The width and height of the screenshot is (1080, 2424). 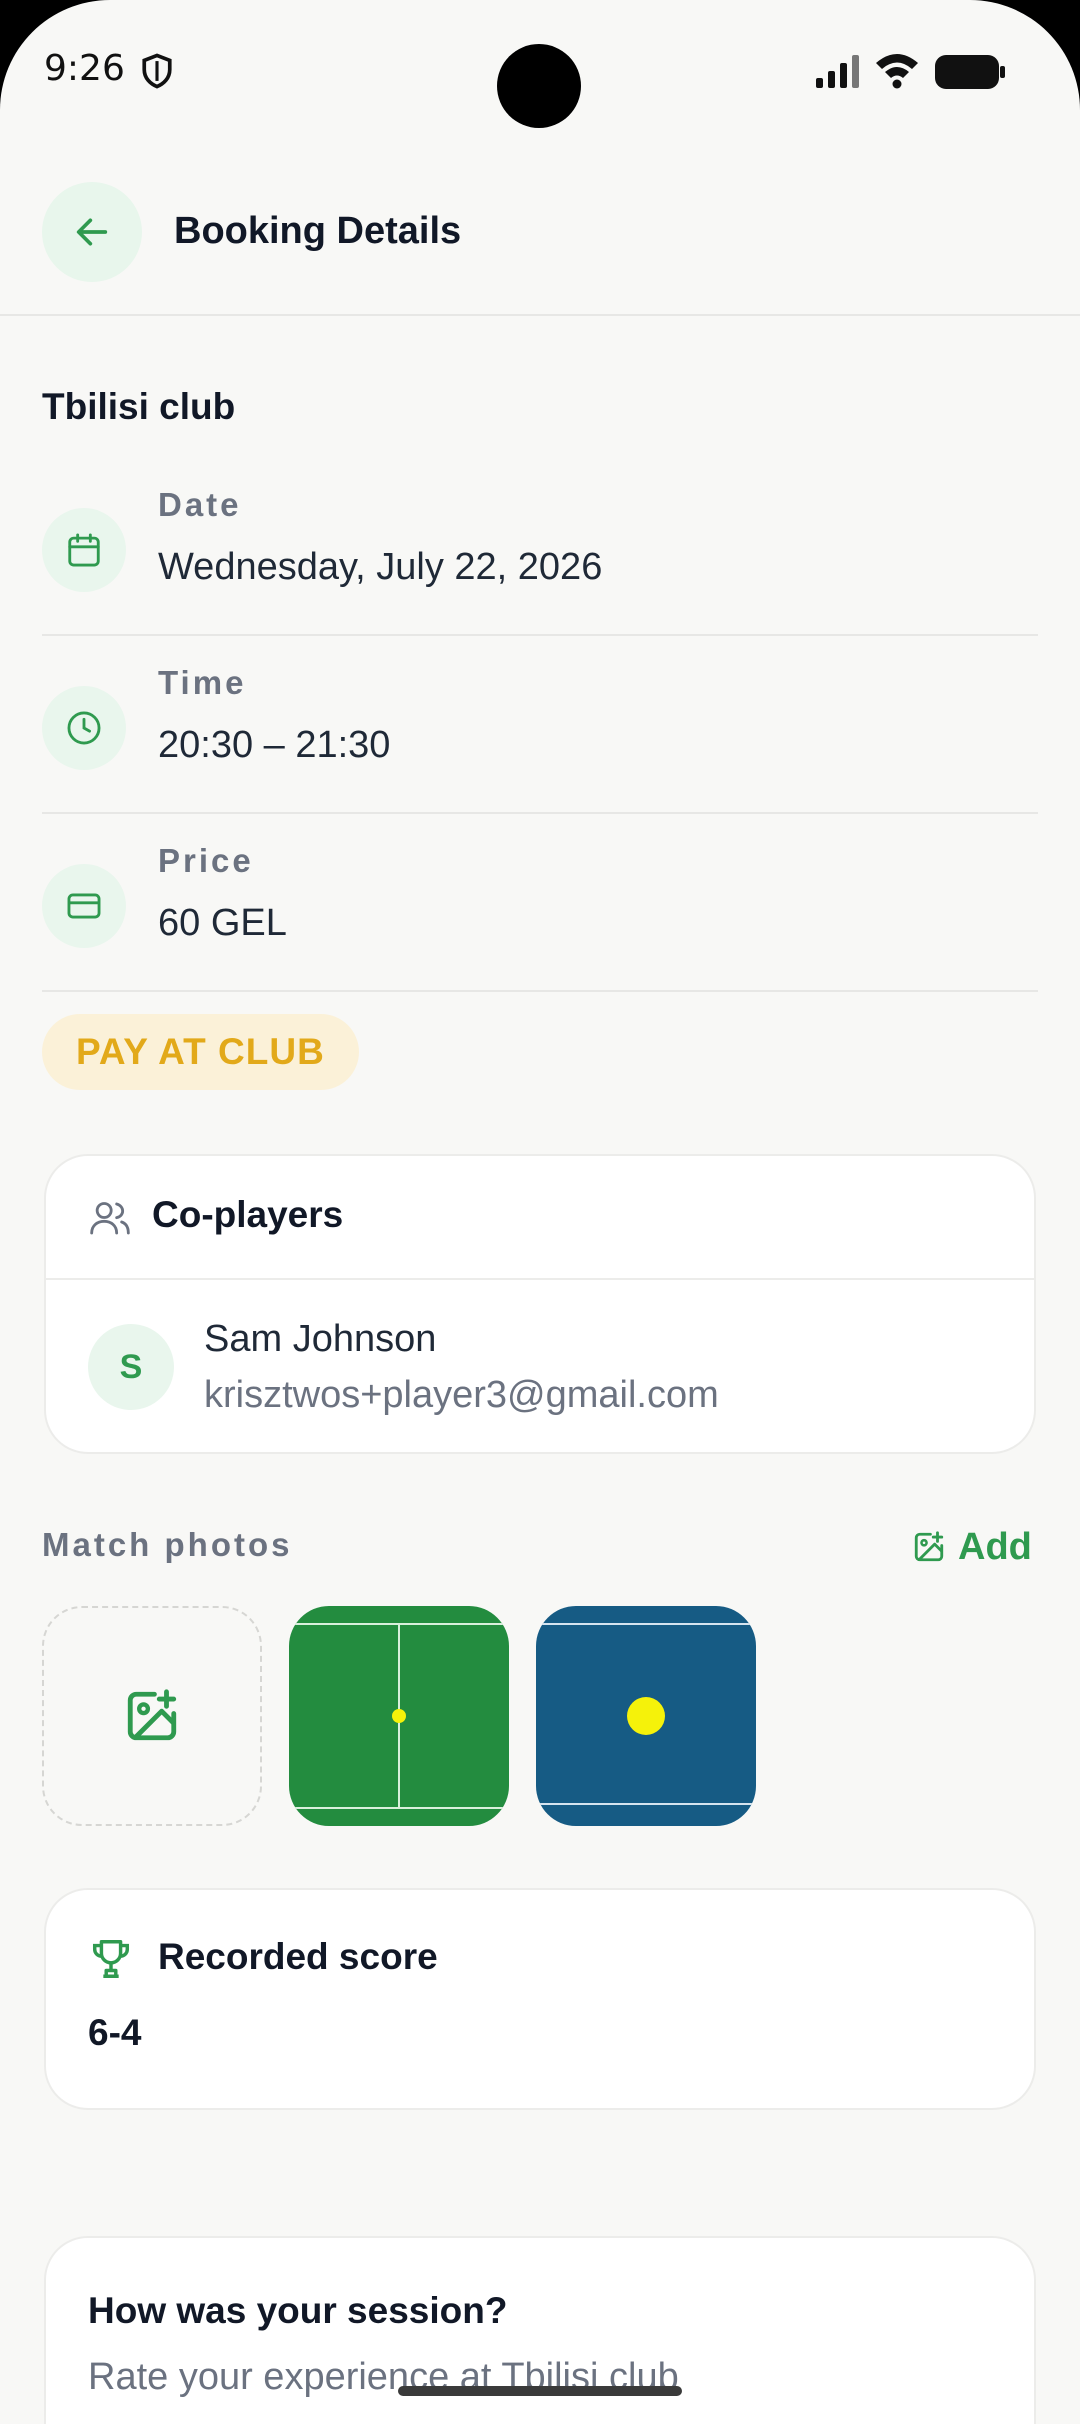 What do you see at coordinates (84, 906) in the screenshot?
I see `credit-card-icon` at bounding box center [84, 906].